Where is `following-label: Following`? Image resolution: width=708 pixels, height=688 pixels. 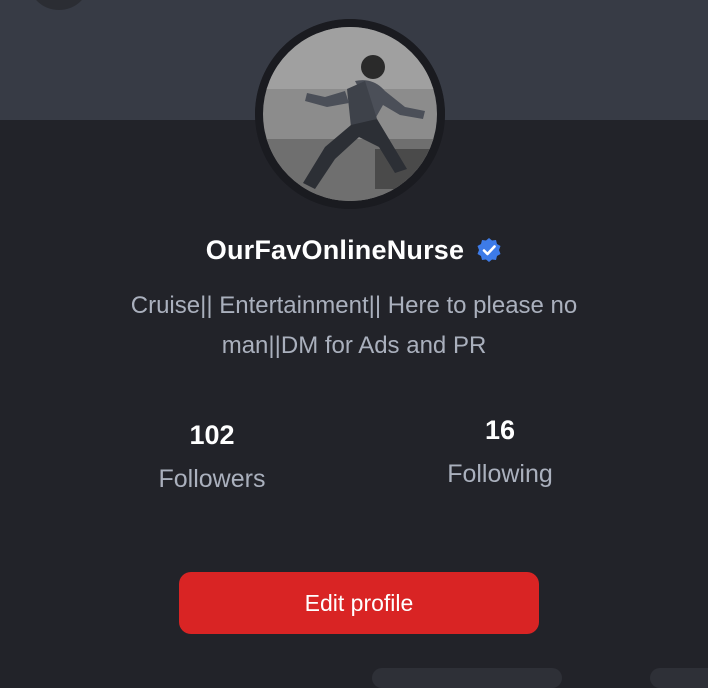 following-label: Following is located at coordinates (500, 474).